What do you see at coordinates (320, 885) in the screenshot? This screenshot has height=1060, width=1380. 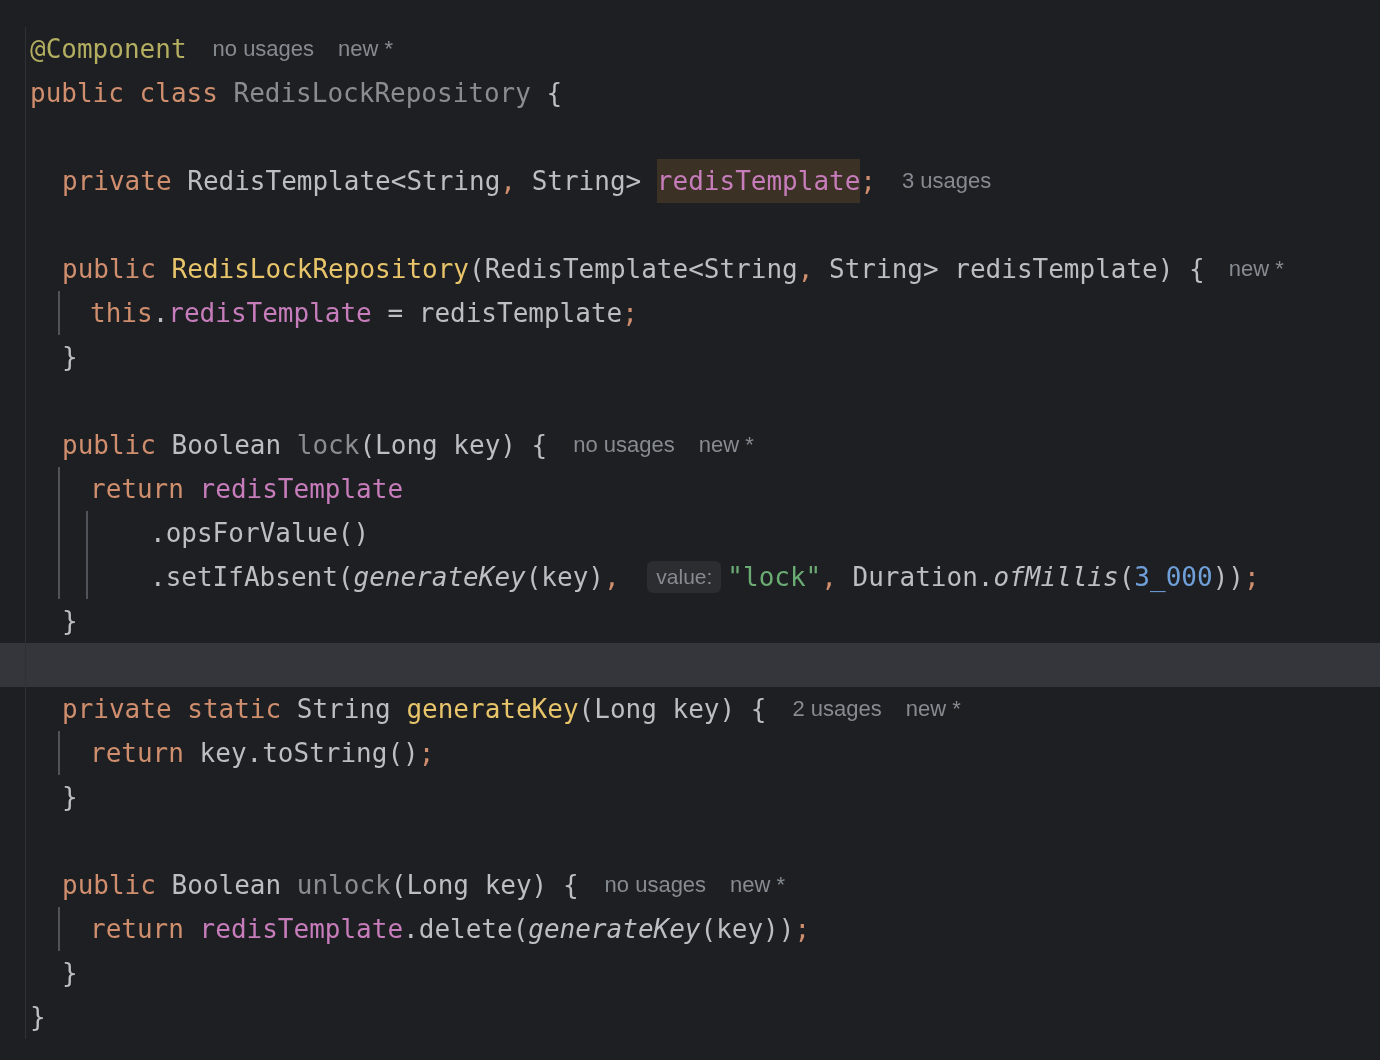 I see `code-text: public Boolean unlock(Long key) {` at bounding box center [320, 885].